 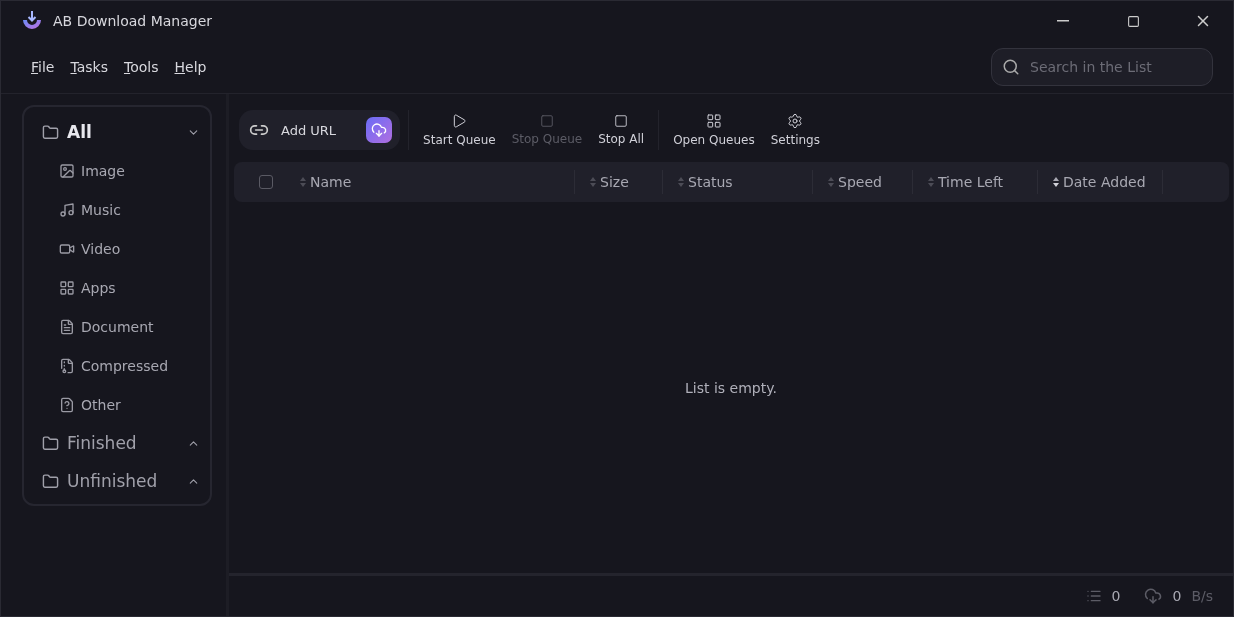 What do you see at coordinates (67, 287) in the screenshot?
I see `apps-icon` at bounding box center [67, 287].